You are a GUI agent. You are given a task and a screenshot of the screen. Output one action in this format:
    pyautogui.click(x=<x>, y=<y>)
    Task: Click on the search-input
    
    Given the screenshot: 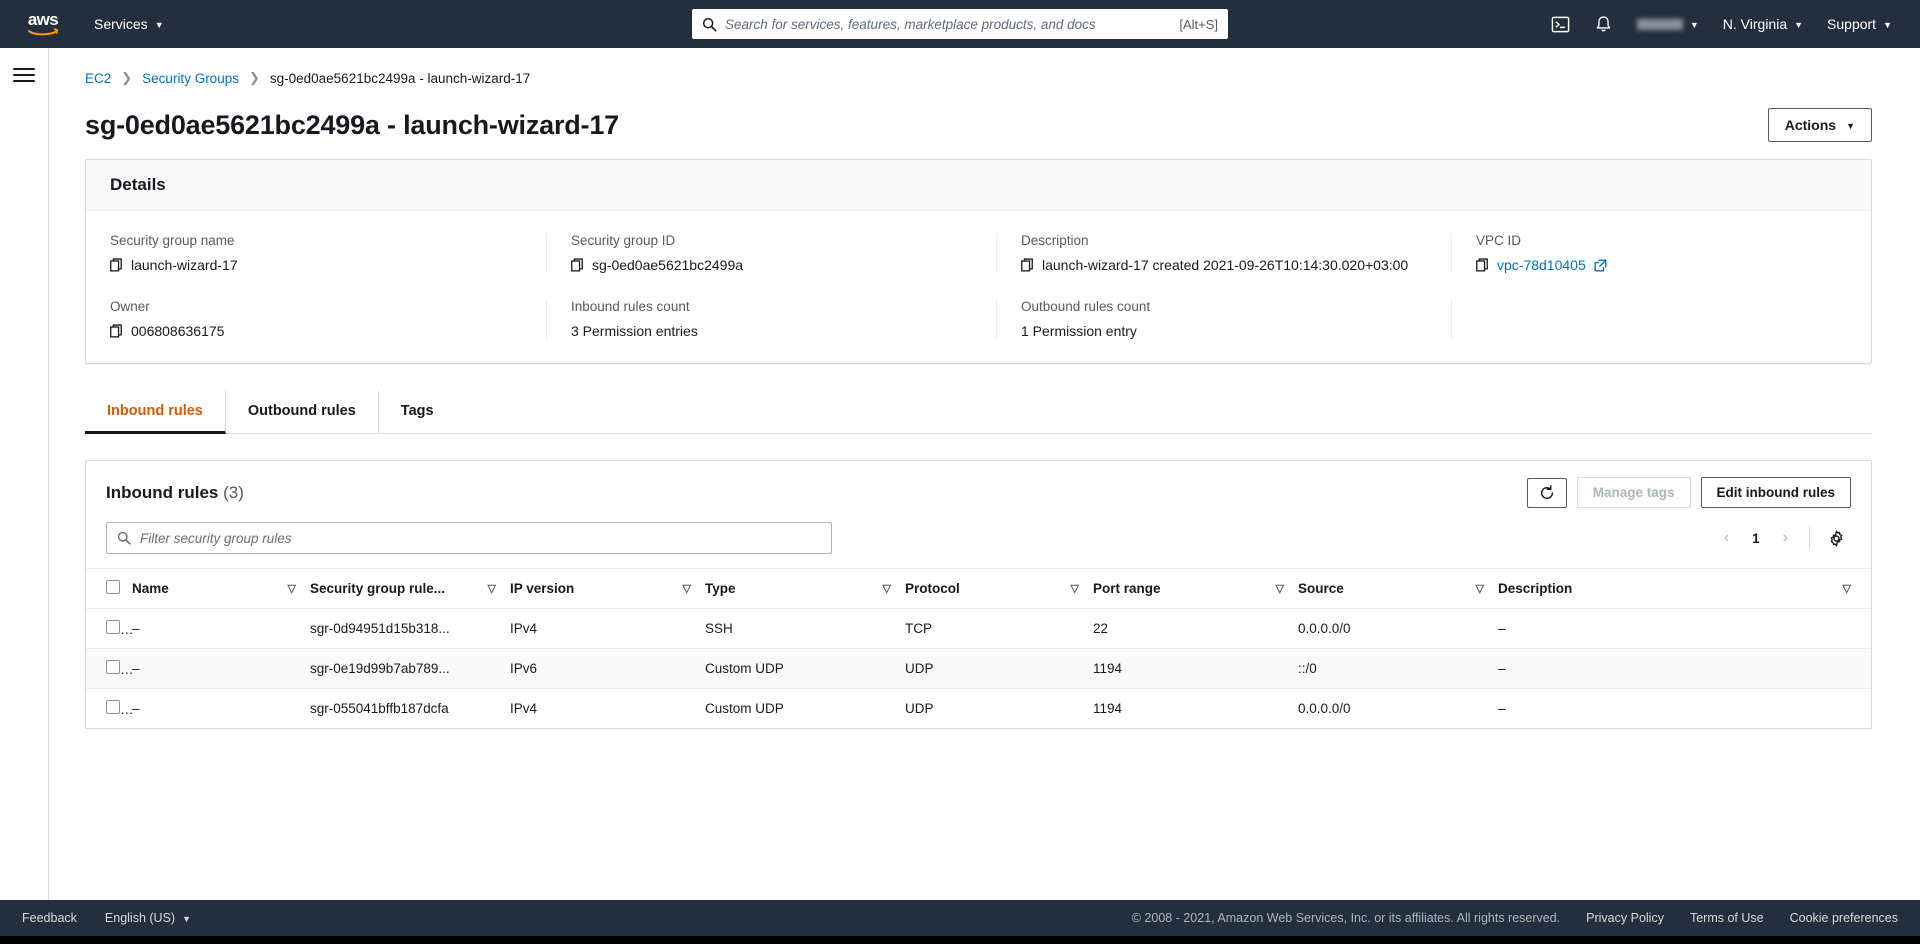 What is the action you would take?
    pyautogui.click(x=948, y=24)
    